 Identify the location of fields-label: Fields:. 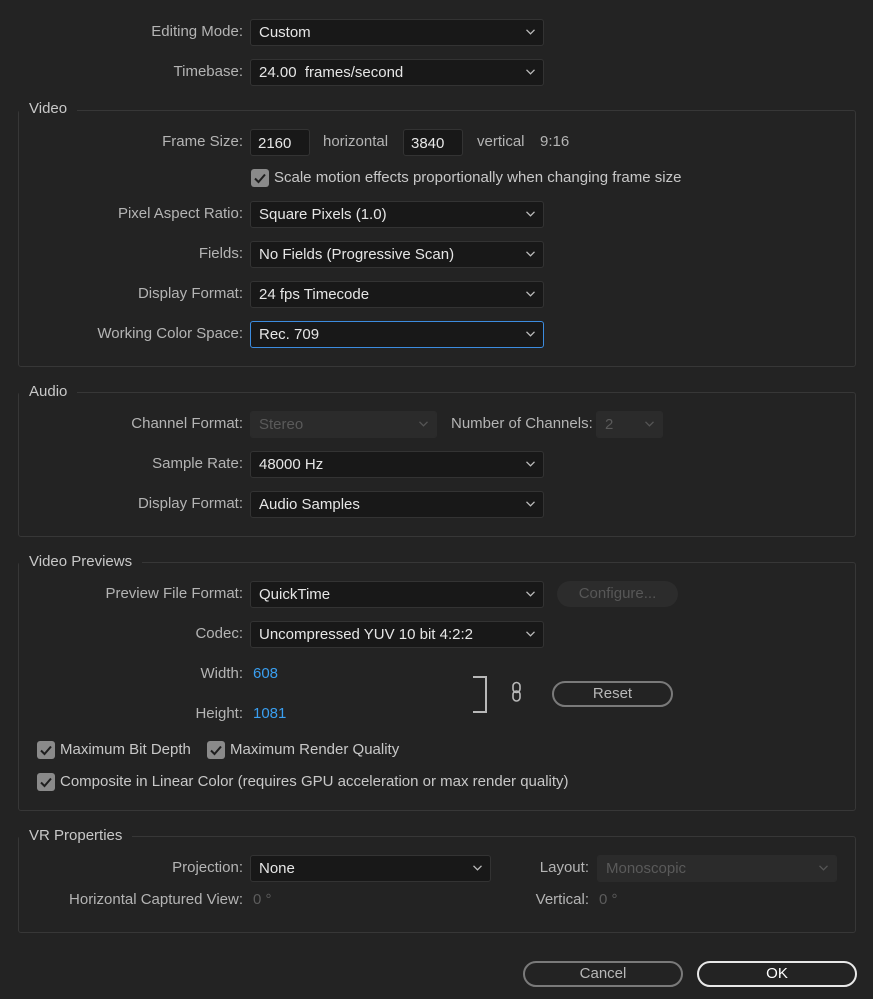
(220, 253).